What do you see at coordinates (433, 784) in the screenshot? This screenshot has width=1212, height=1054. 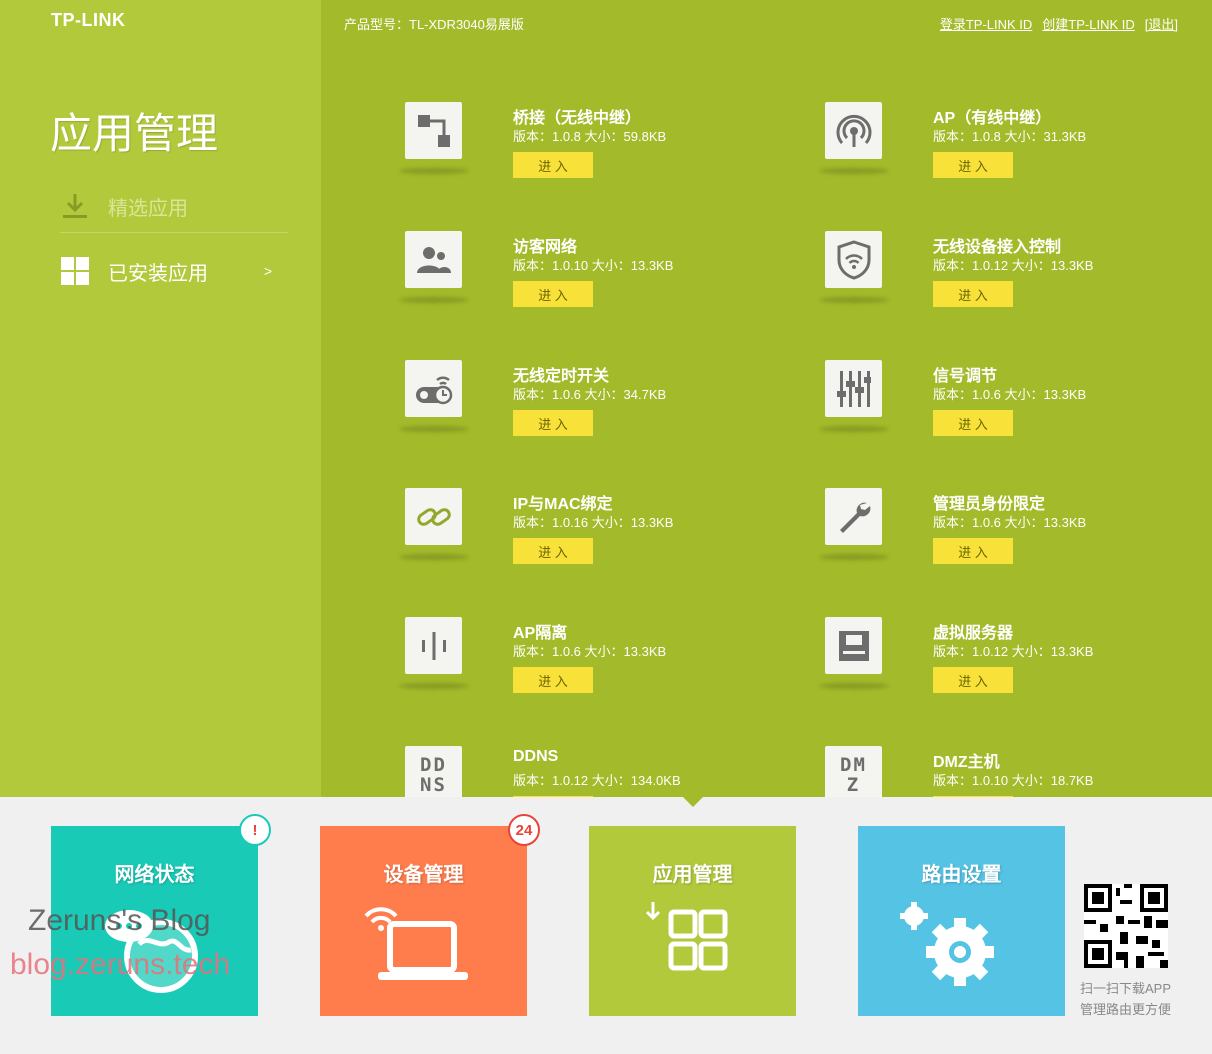 I see `ddns-icon-text: NS` at bounding box center [433, 784].